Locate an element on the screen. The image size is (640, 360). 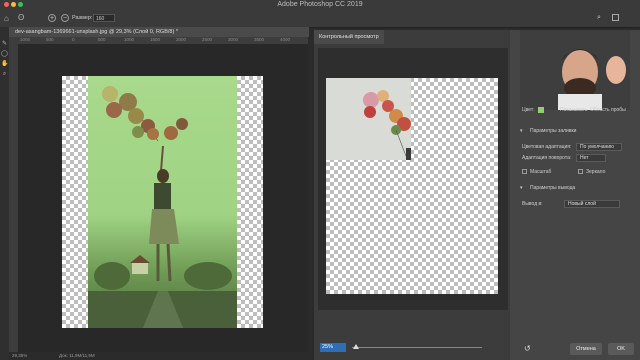
ruler-tick: 4000 is located at coordinates (285, 39).